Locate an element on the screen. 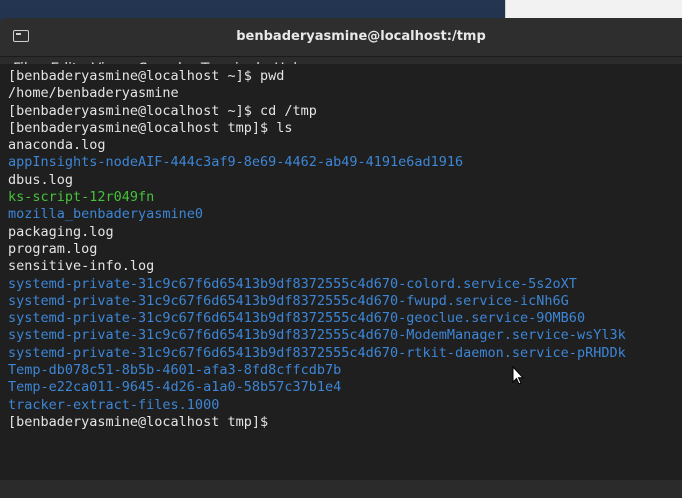  terminal-prompt-line: [benbaderyasmine@localhost ~]$ pwd is located at coordinates (146, 76).